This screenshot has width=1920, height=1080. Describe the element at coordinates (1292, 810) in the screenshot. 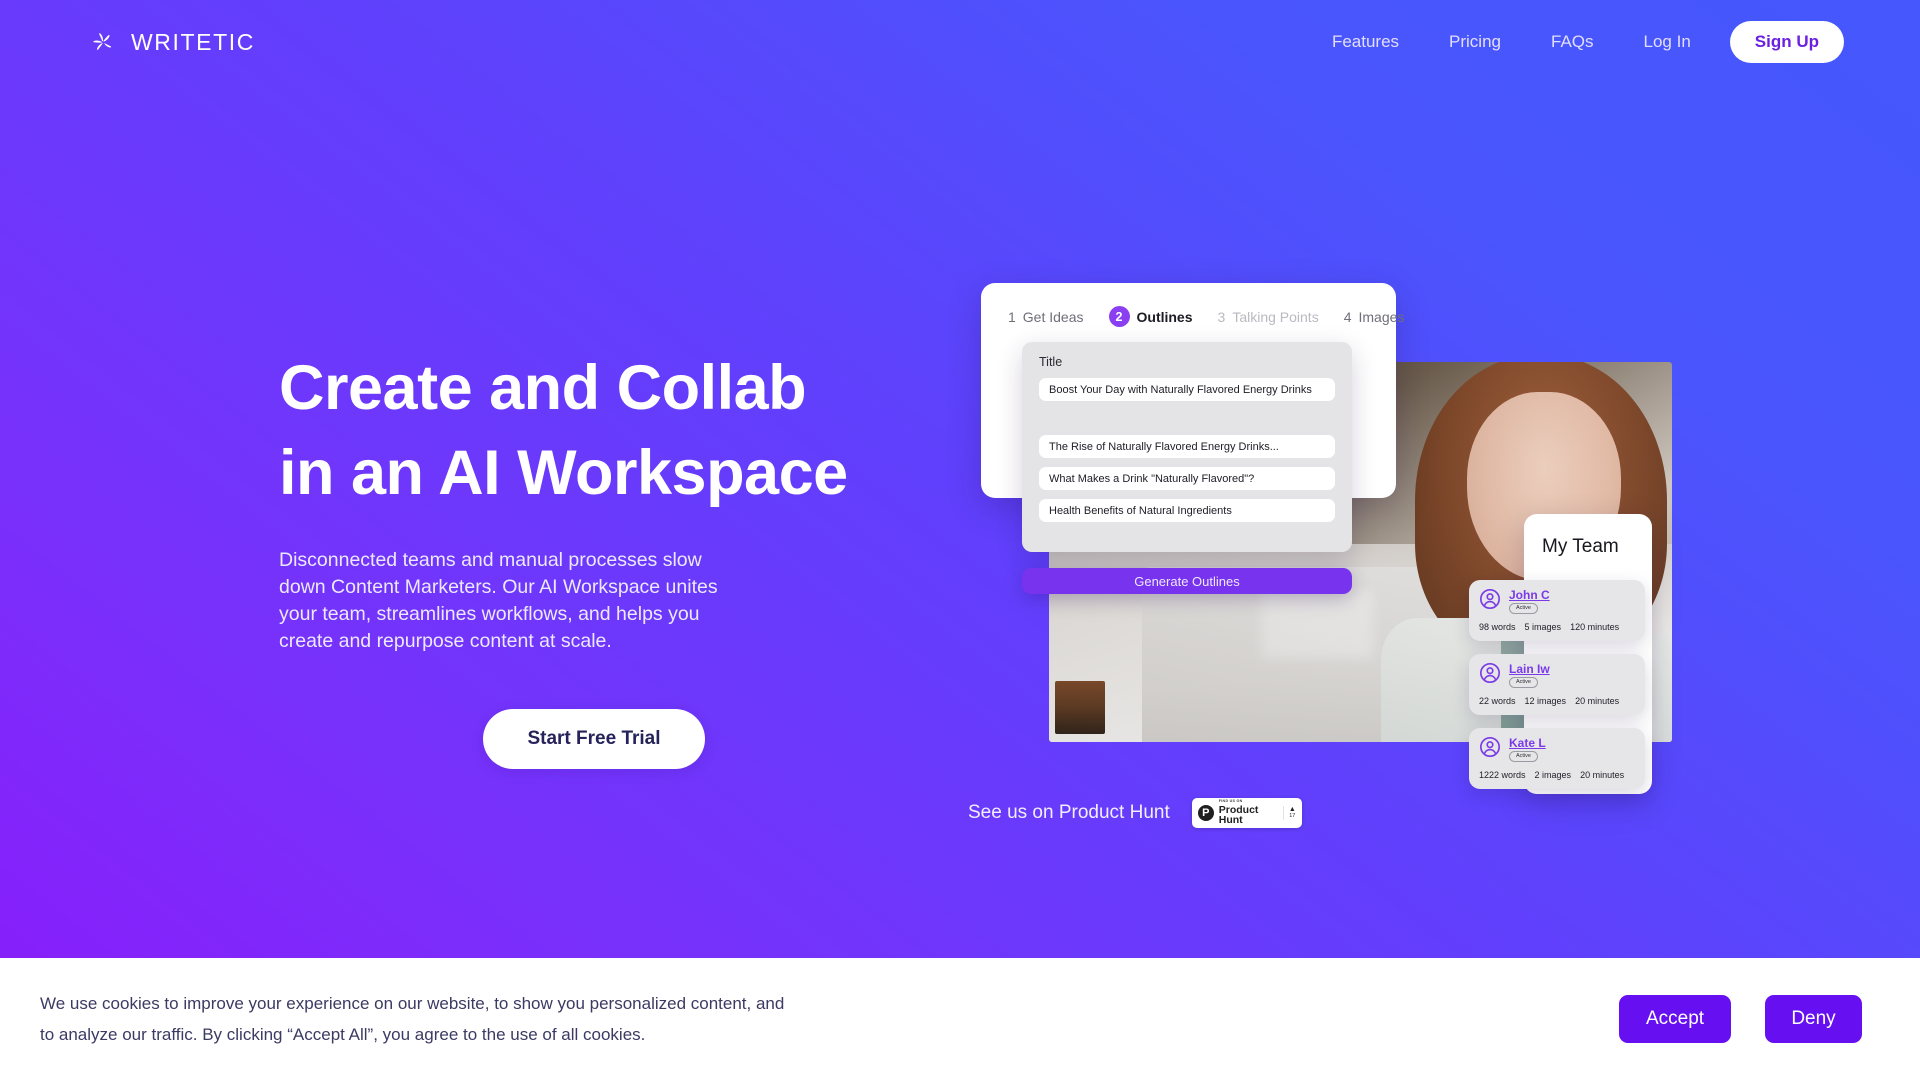

I see `upvote-caret-icon: ▲` at that location.